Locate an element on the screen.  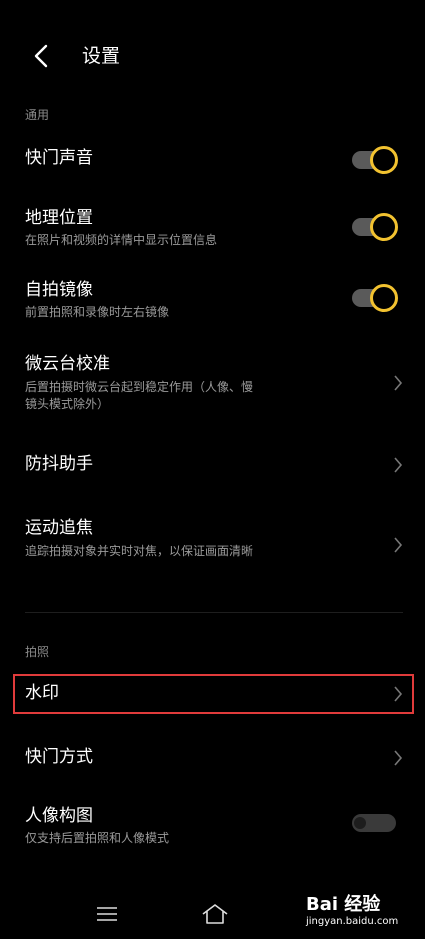
selfie-mirror-toggle is located at coordinates (374, 298).